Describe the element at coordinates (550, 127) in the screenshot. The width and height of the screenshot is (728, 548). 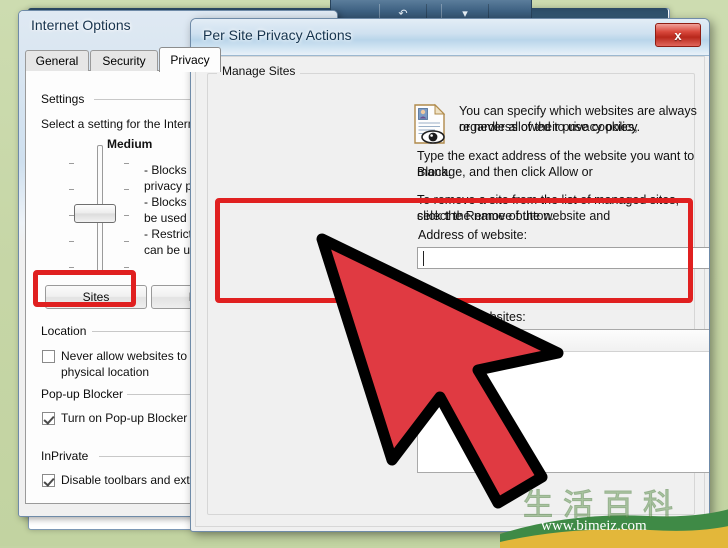
I see `manage-sites-paragraph-1-line-2: regardless of their privacy policy.` at that location.